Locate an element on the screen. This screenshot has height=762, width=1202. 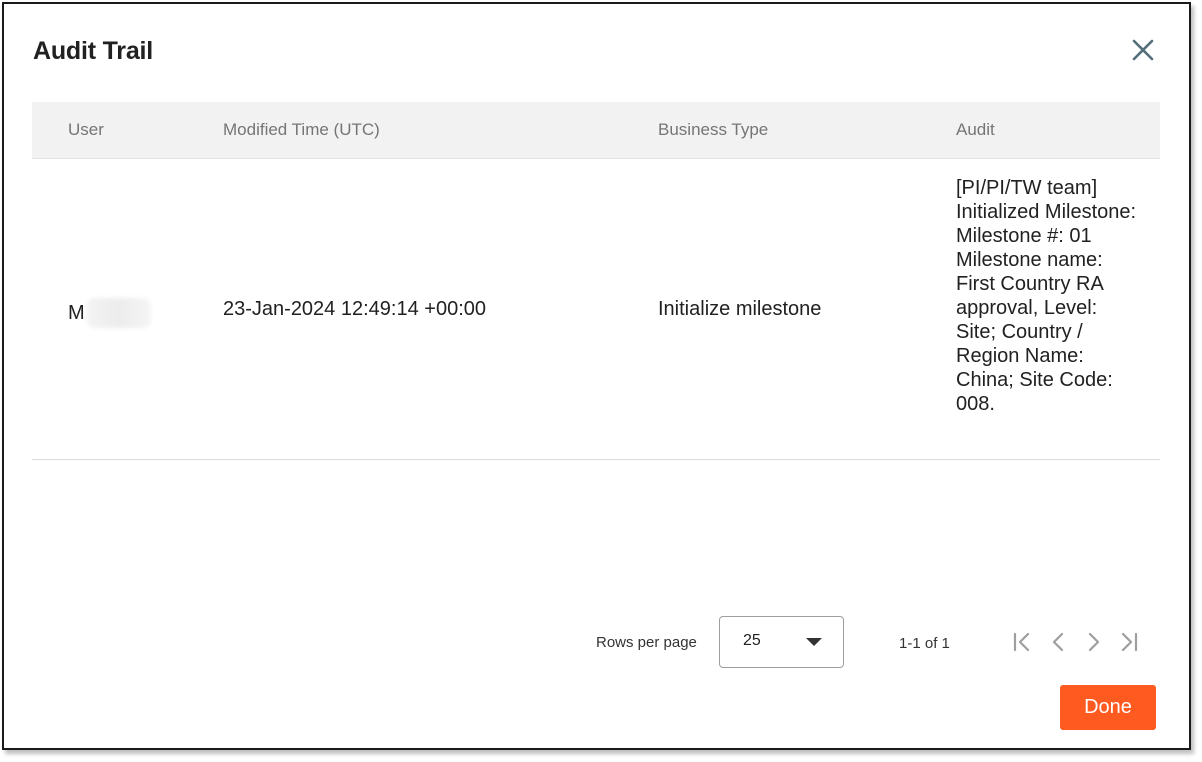
user-cell: M is located at coordinates (109, 313).